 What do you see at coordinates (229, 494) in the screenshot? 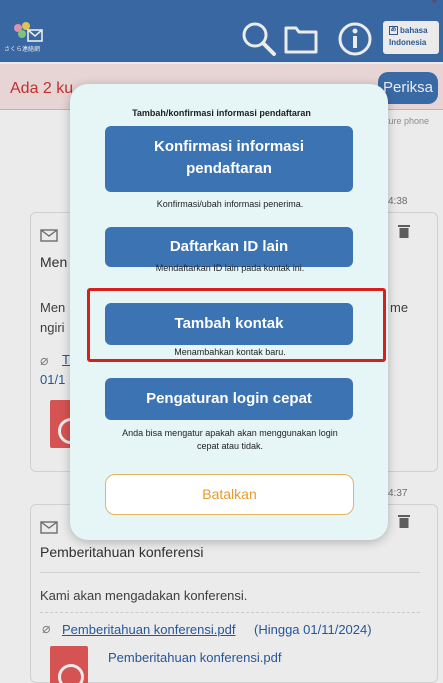
I see `cancel-button: Batalkan` at bounding box center [229, 494].